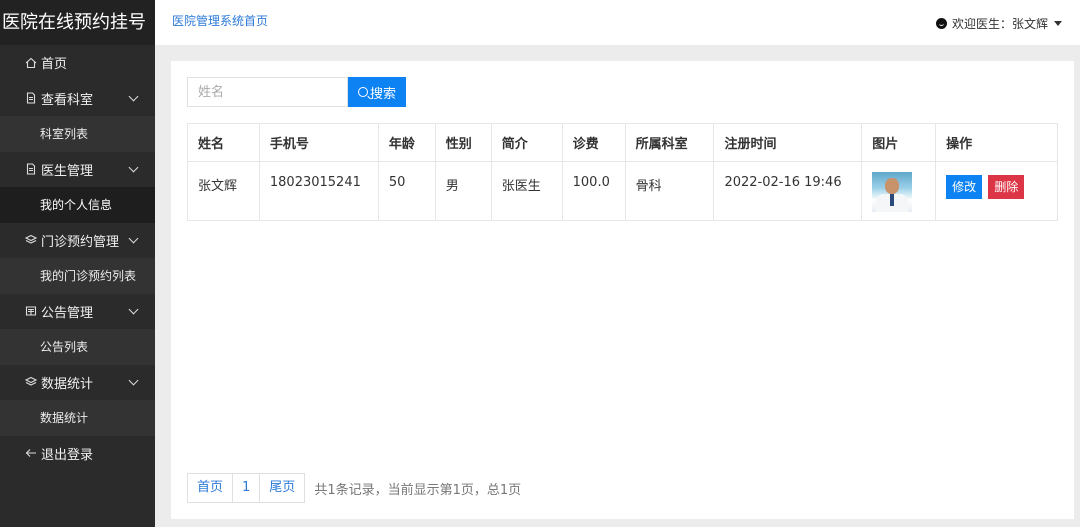 The height and width of the screenshot is (527, 1080). I want to click on sidebar-item-label: 退出登录, so click(67, 455).